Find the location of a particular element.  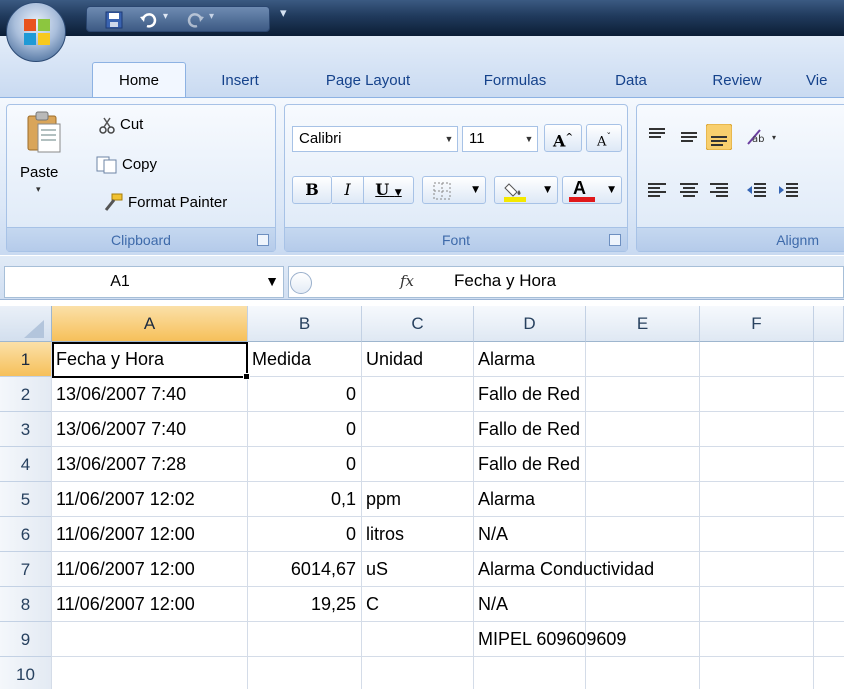

cell-c1: Unidad is located at coordinates (394, 359).